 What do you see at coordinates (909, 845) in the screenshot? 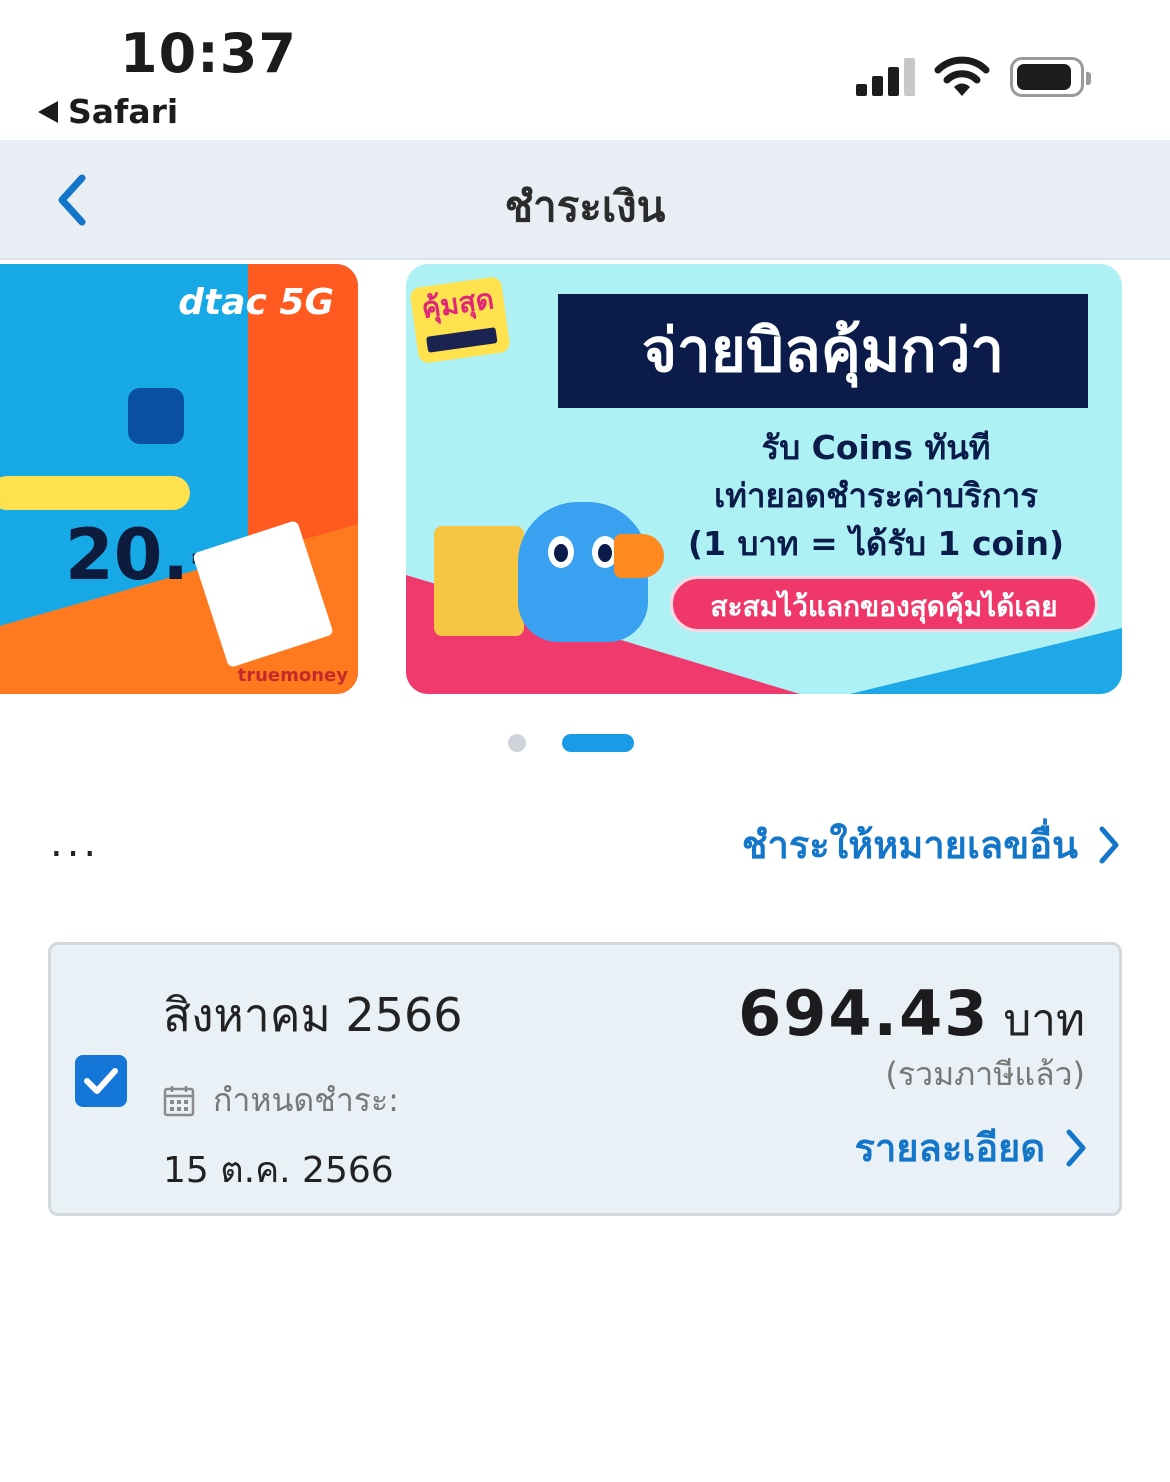
I see `pay-other-label: ชำระให้หมายเลขอื่น` at bounding box center [909, 845].